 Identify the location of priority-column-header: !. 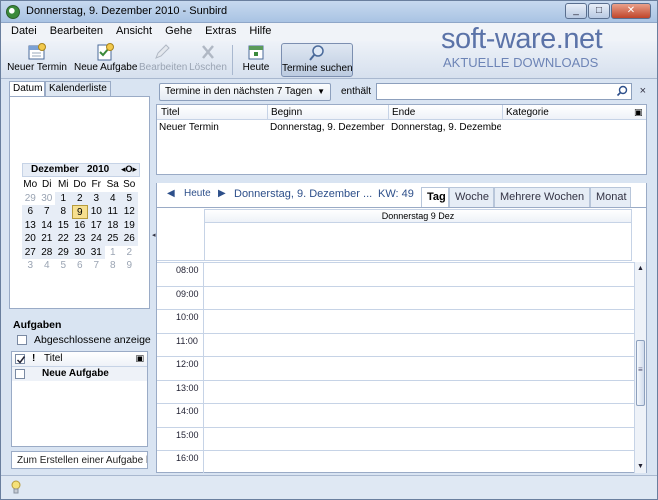
(33, 358).